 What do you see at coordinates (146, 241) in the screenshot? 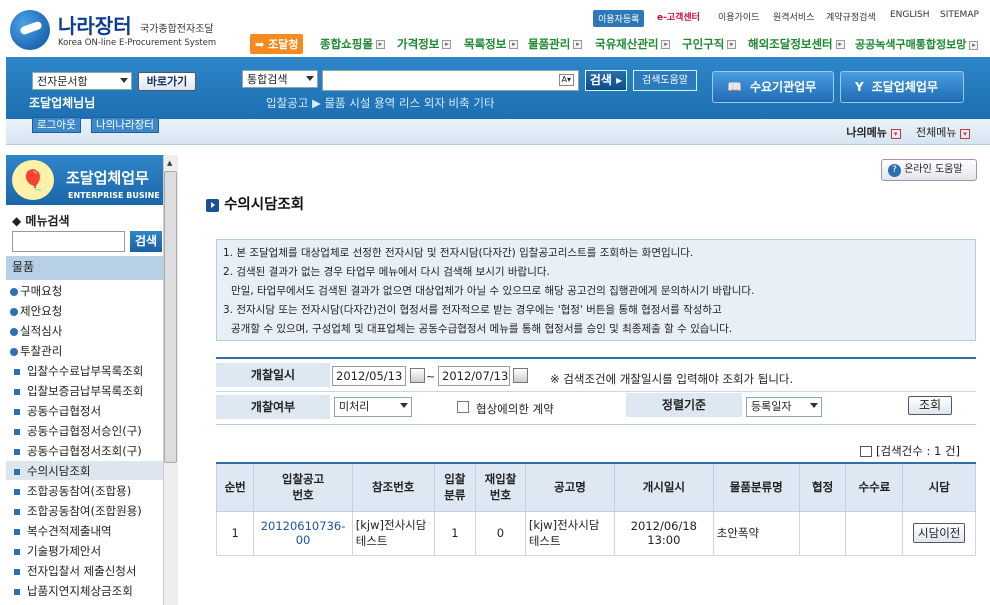
I see `menu-search-button: 검색` at bounding box center [146, 241].